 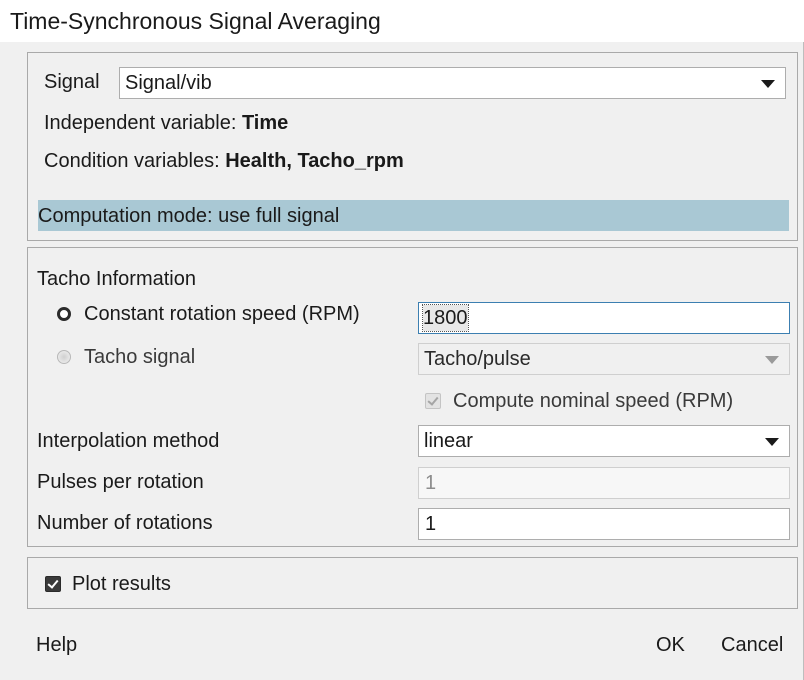 What do you see at coordinates (125, 523) in the screenshot?
I see `rotations-label: Number of rotations` at bounding box center [125, 523].